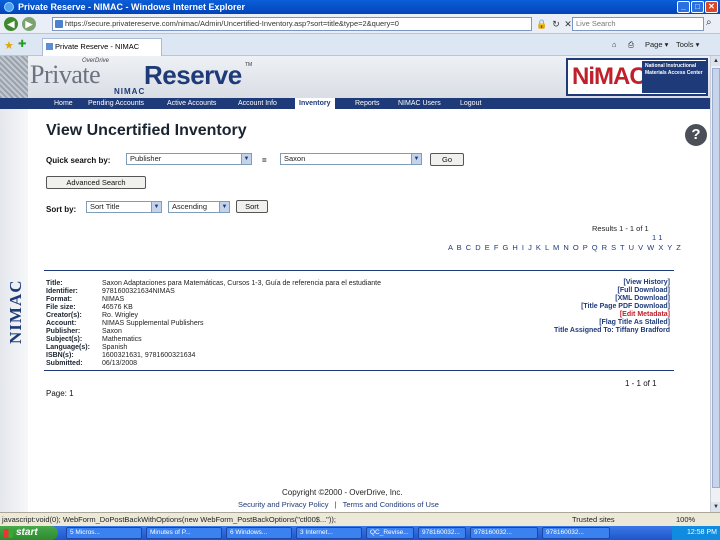  I want to click on refresh-icon: ↻, so click(556, 24).